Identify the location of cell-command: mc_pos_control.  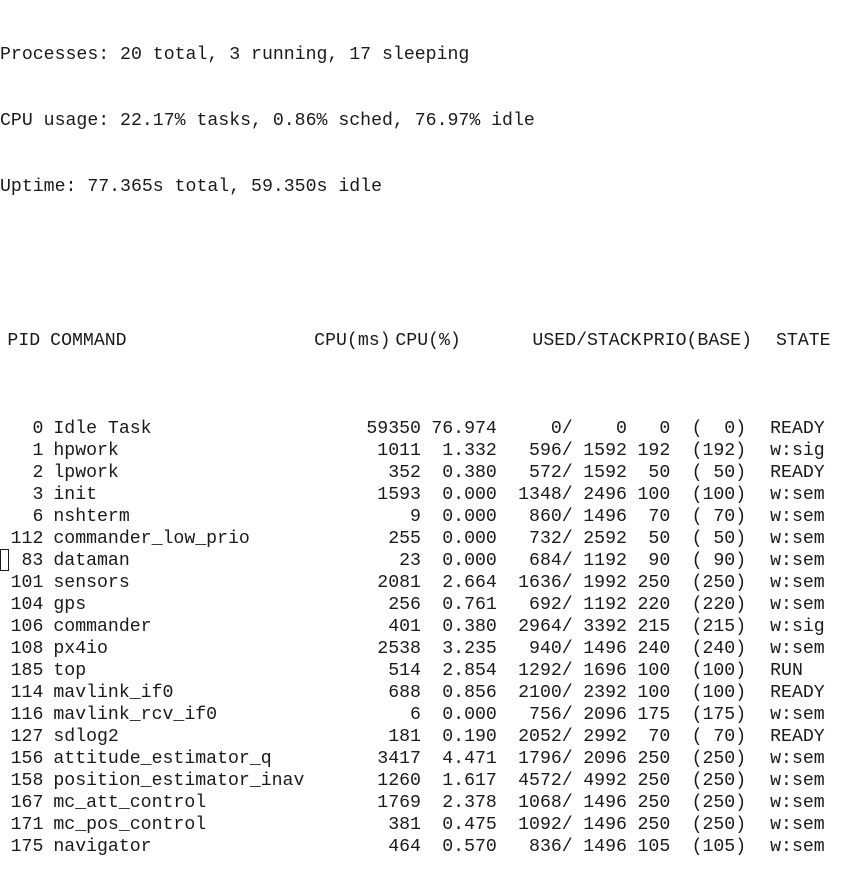
(130, 825).